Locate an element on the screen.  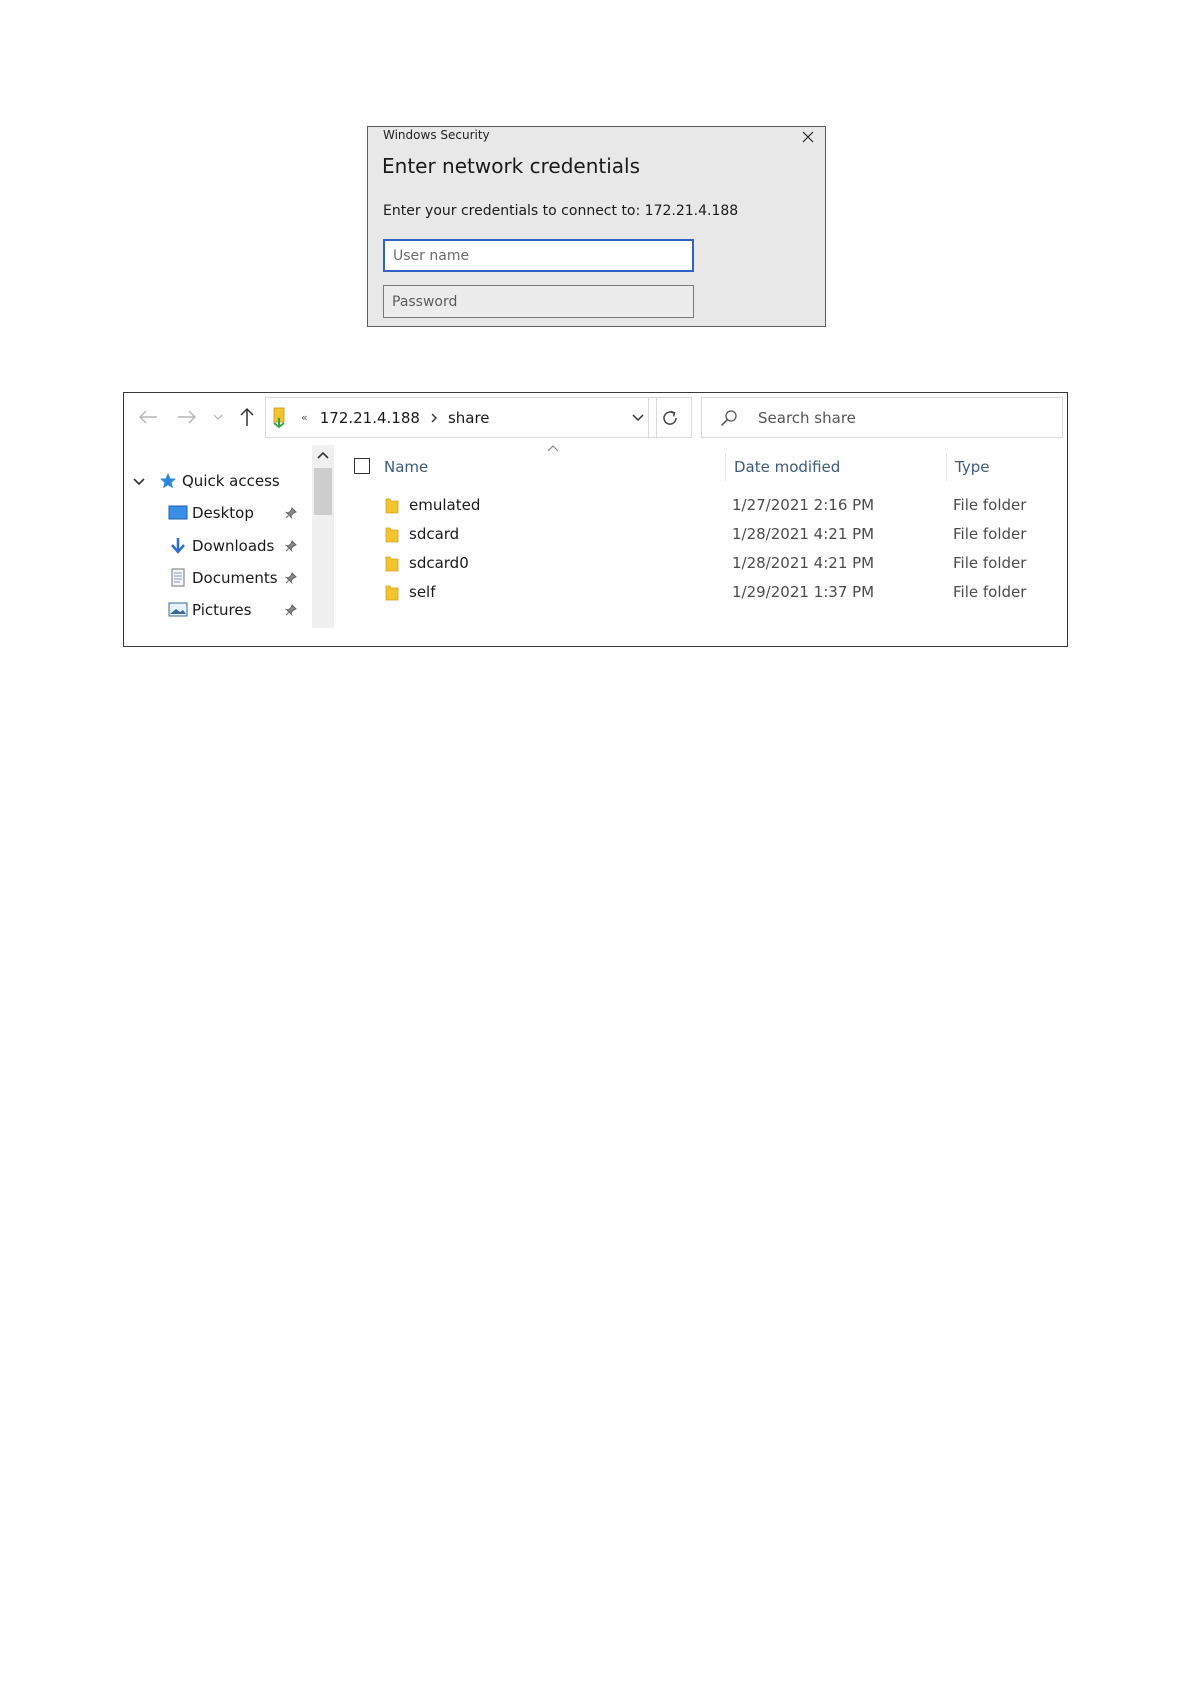
recent-locations-button is located at coordinates (218, 417).